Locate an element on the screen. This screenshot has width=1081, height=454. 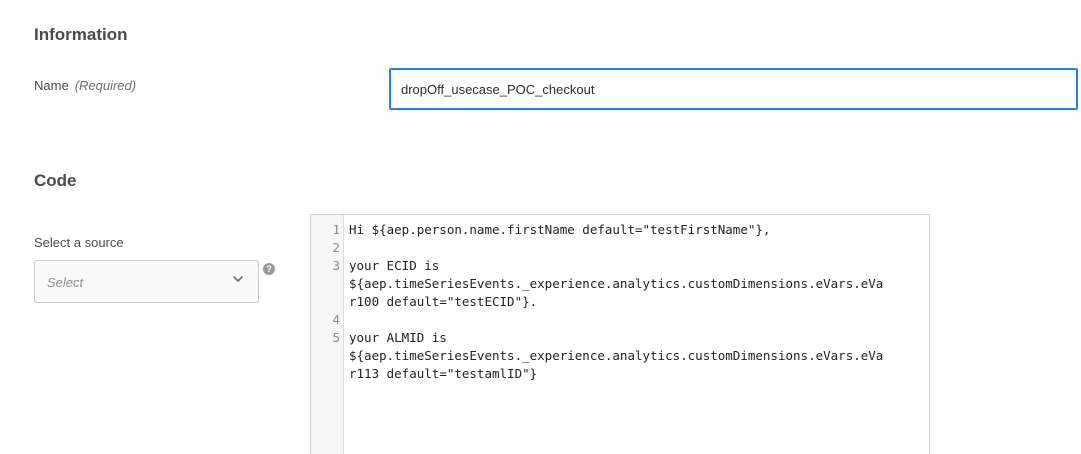
code-line: 2 is located at coordinates (620, 248).